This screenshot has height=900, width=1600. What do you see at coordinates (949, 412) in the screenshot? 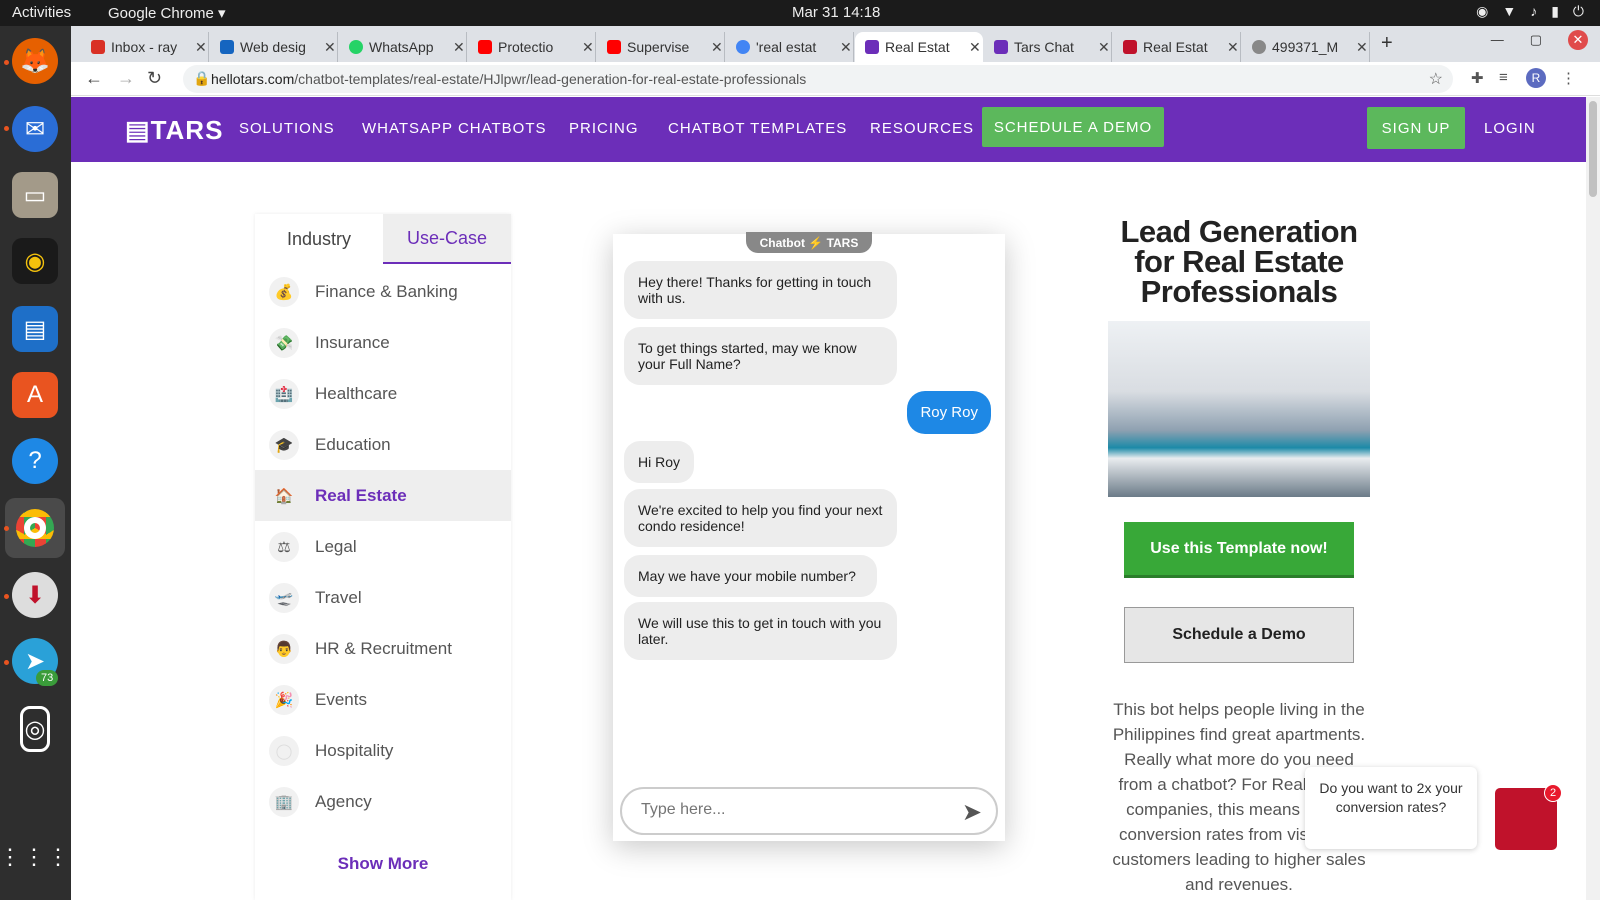
I see `user-message: Roy Roy` at bounding box center [949, 412].